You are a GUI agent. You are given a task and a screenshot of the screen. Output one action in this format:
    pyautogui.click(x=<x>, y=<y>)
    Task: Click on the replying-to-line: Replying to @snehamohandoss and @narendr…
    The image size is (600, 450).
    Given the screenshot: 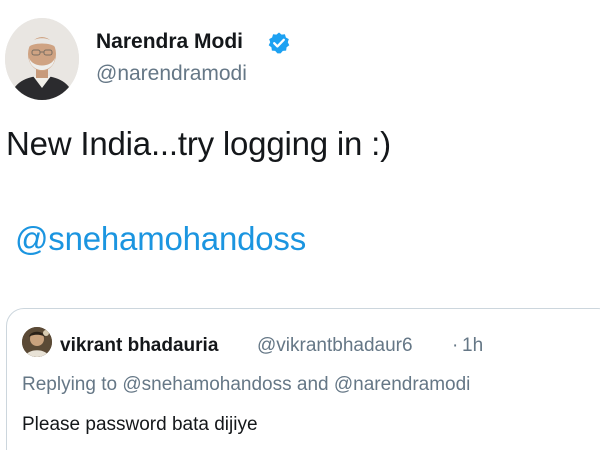 What is the action you would take?
    pyautogui.click(x=246, y=384)
    